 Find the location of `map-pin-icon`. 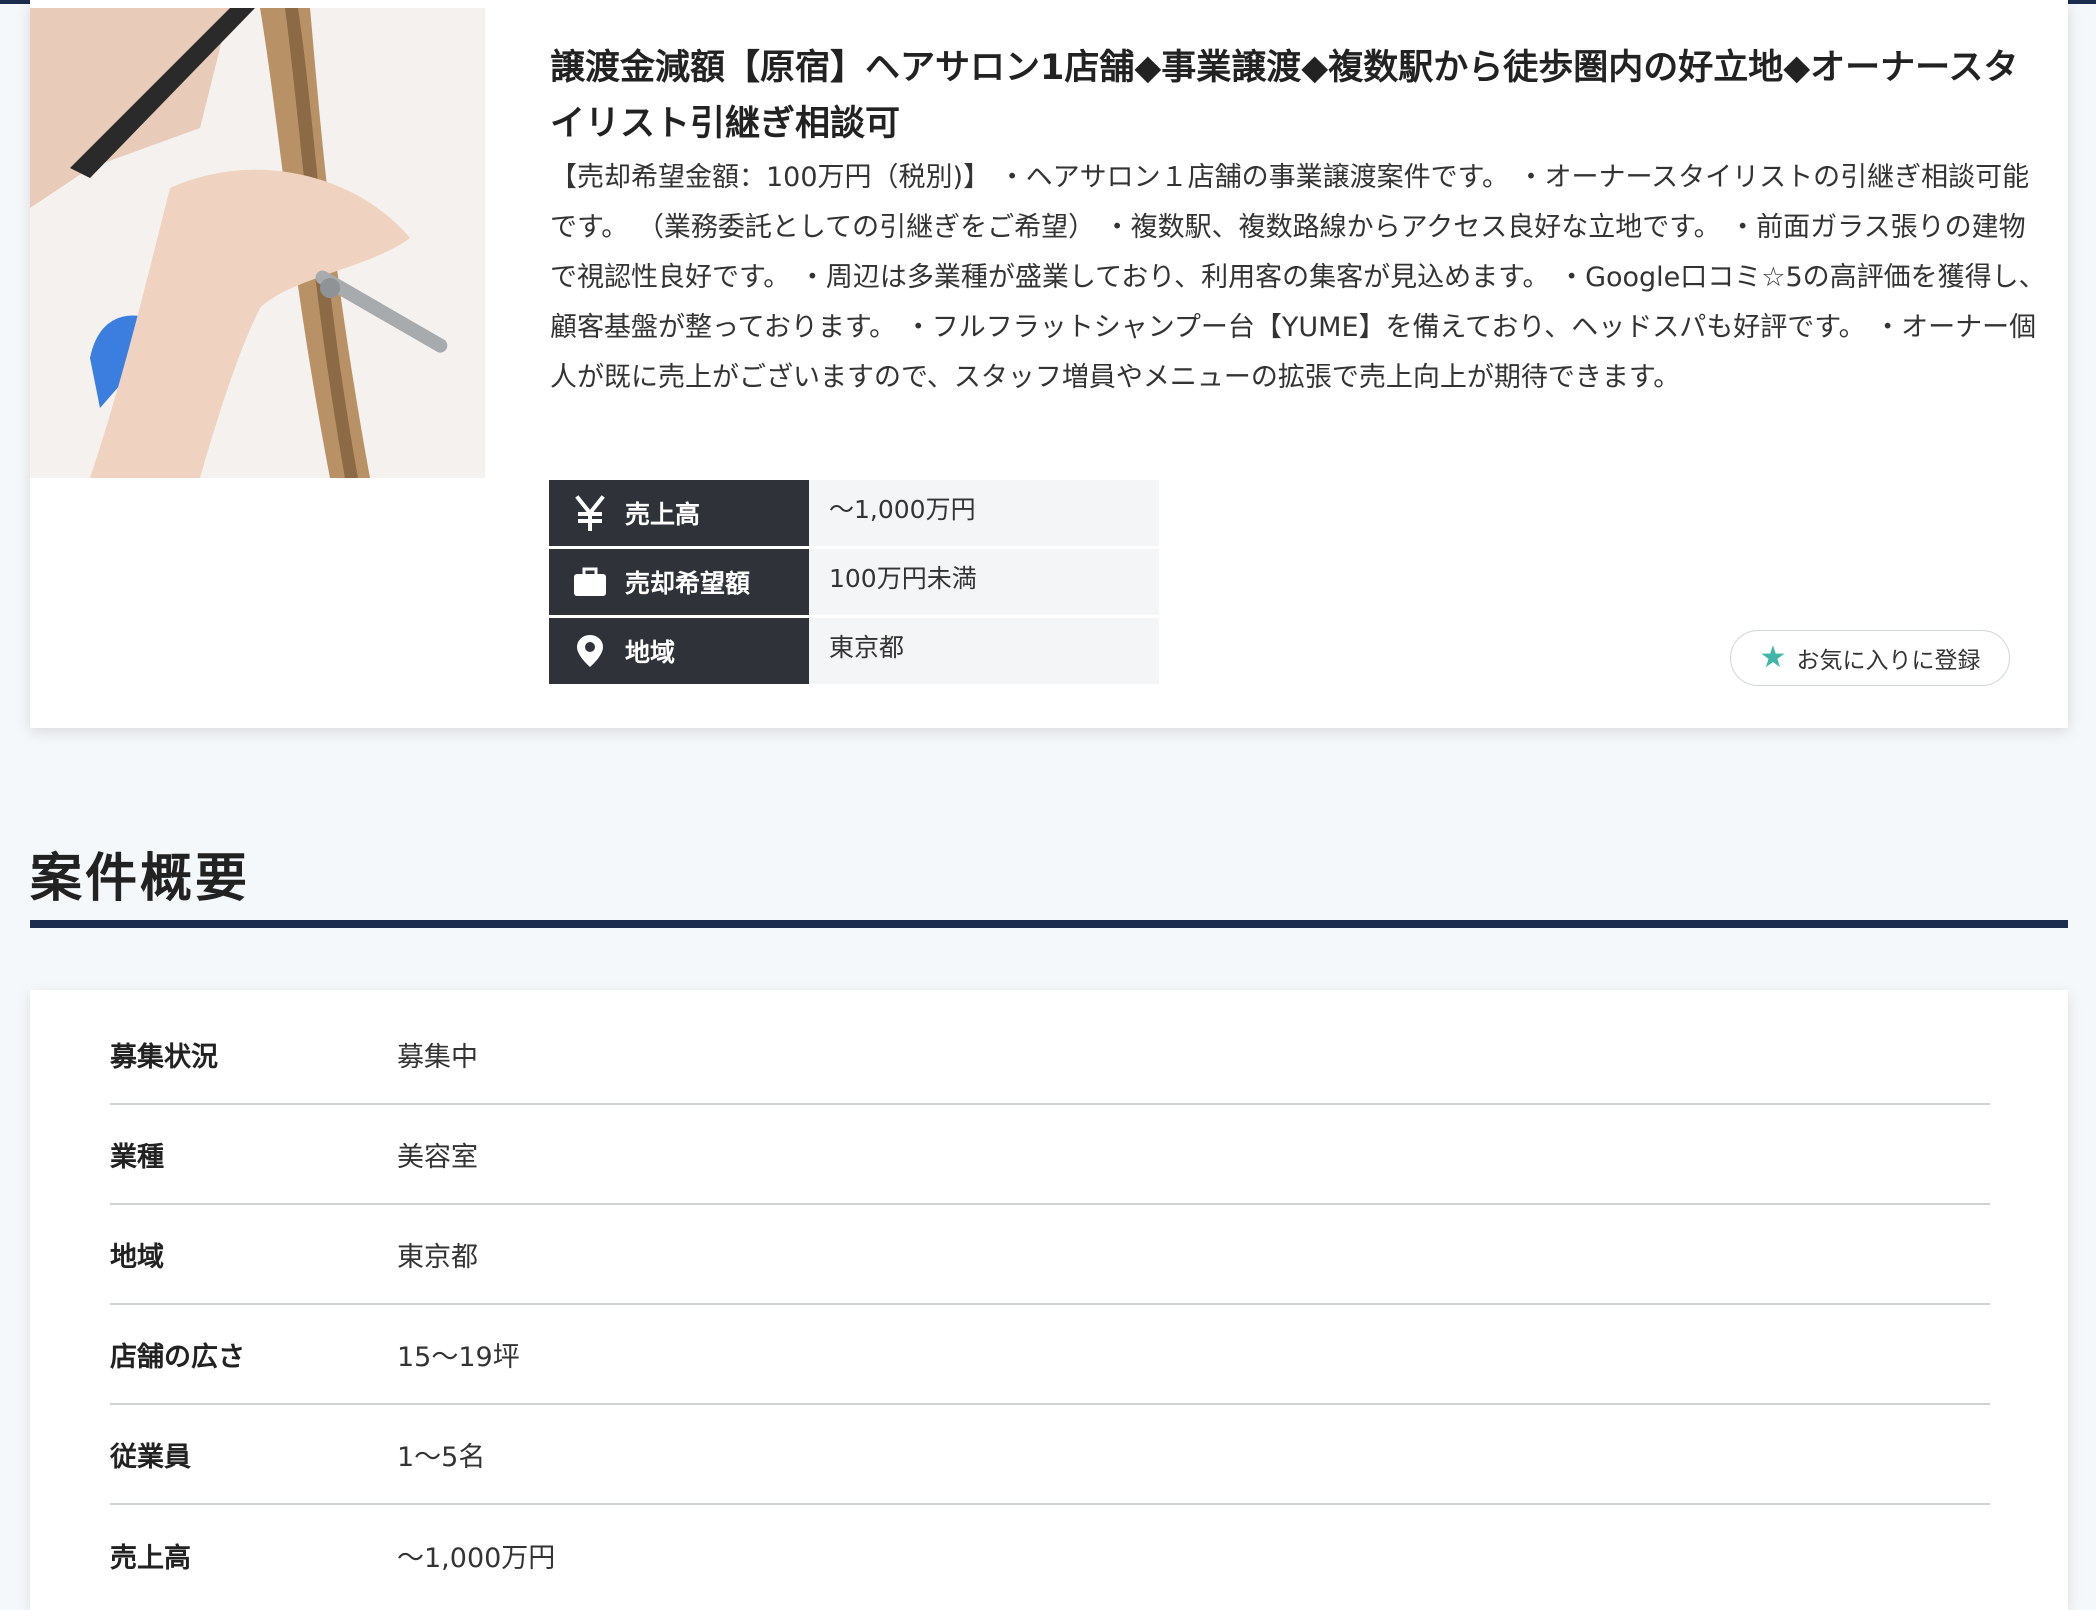

map-pin-icon is located at coordinates (590, 651).